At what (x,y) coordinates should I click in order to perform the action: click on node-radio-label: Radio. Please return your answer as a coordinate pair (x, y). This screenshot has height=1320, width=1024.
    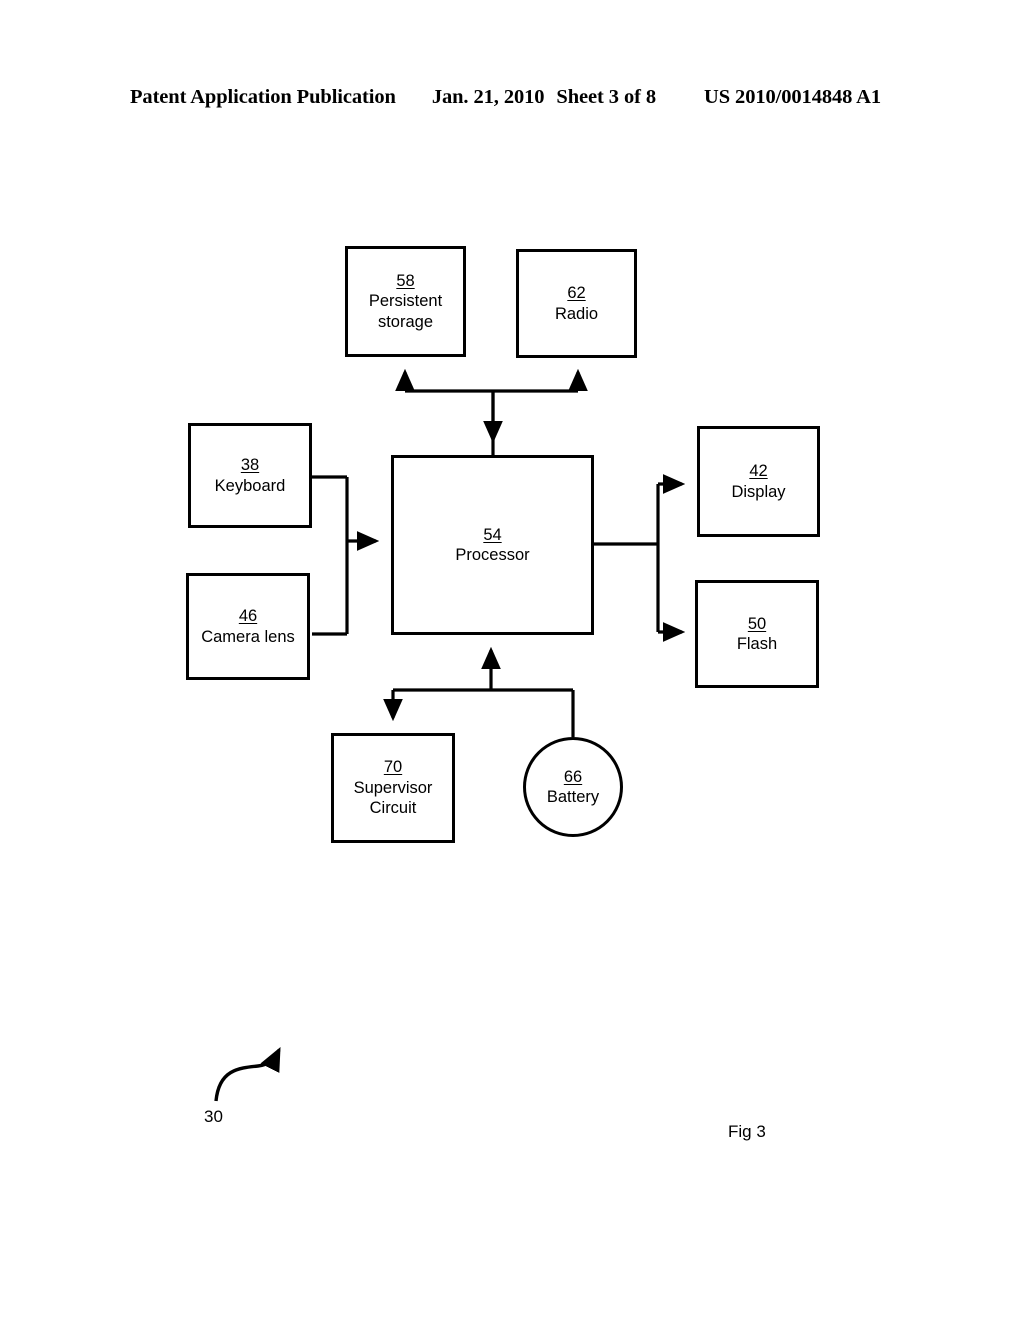
    Looking at the image, I should click on (576, 313).